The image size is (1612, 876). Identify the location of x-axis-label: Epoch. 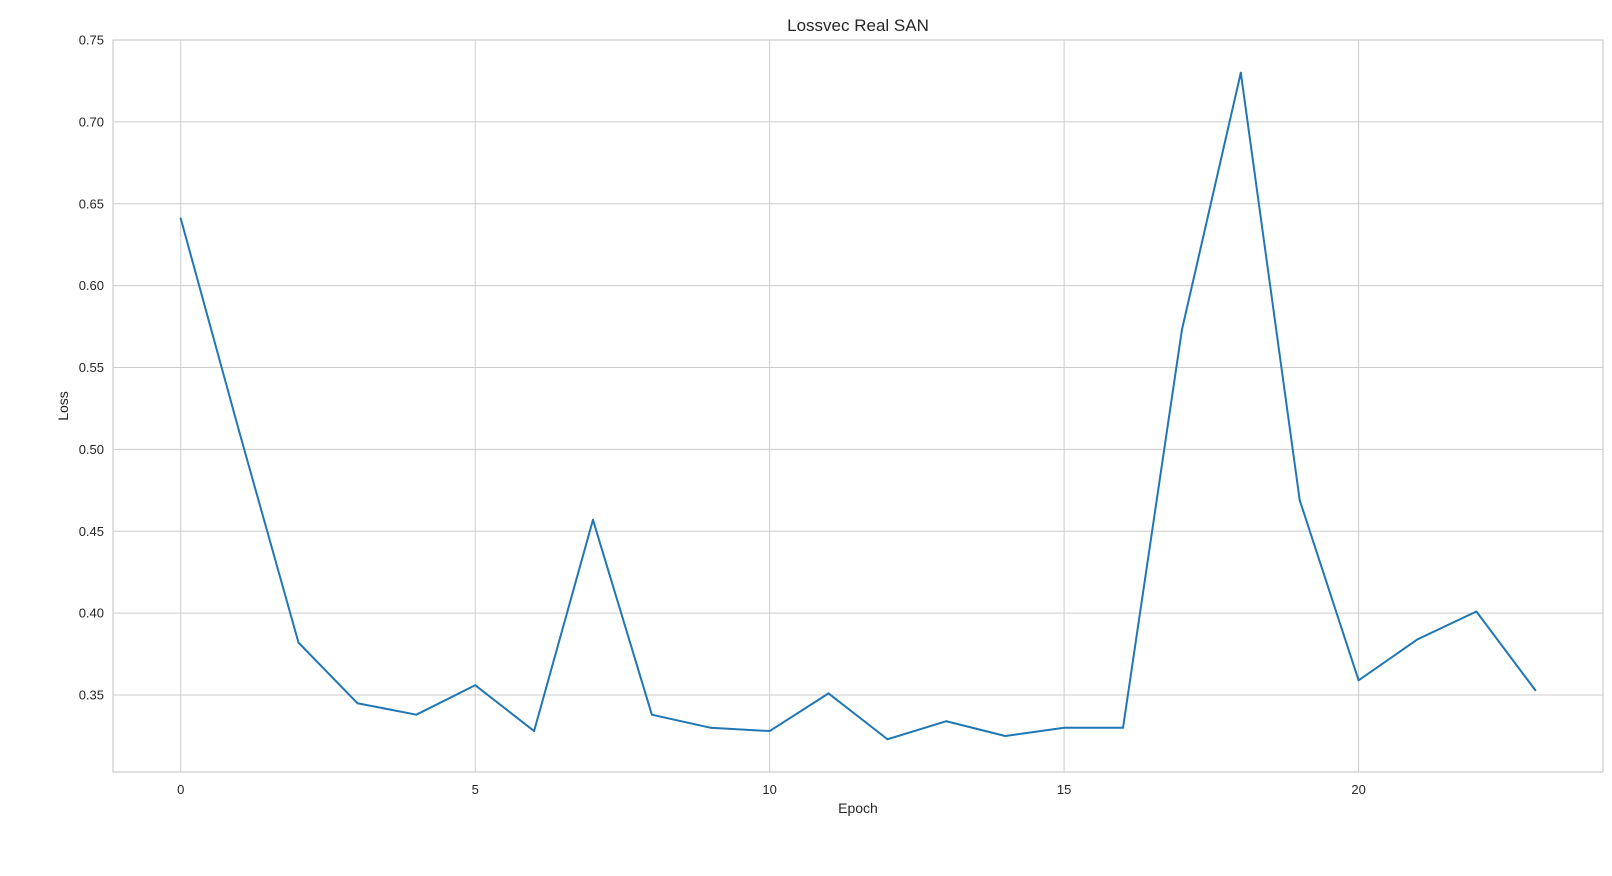
(858, 808).